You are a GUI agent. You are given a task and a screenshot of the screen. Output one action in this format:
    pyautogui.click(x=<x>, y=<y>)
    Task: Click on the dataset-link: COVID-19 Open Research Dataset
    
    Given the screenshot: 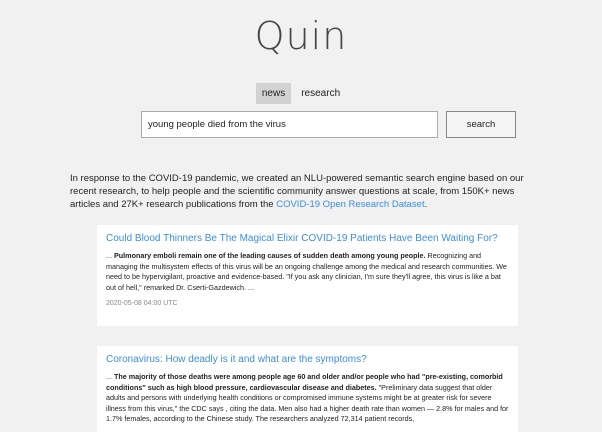 What is the action you would take?
    pyautogui.click(x=350, y=204)
    